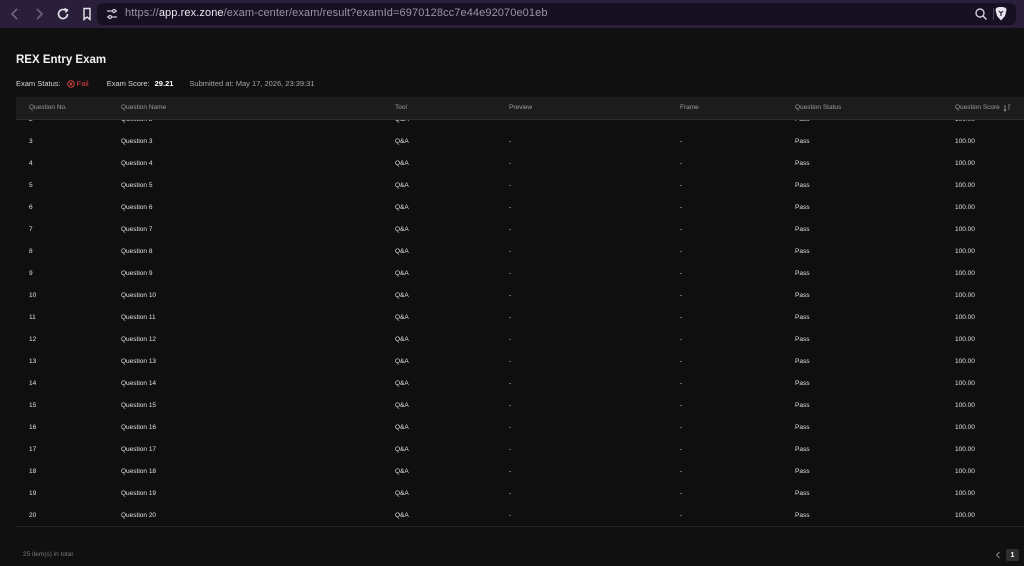 This screenshot has height=566, width=1024. I want to click on column-header-question-score: Question Score, so click(977, 107).